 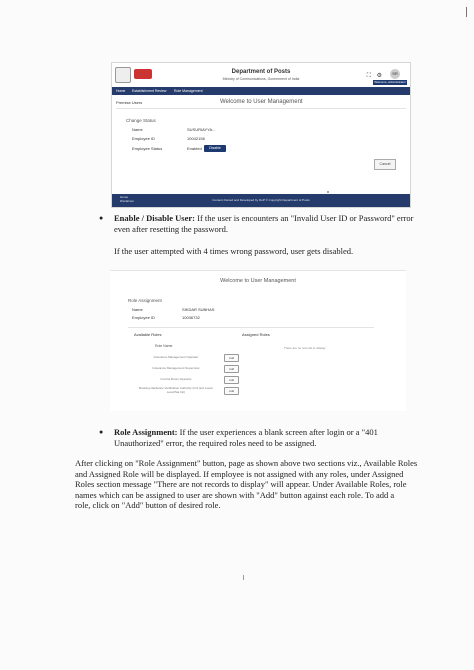 I want to click on avatar: SR, so click(x=395, y=74).